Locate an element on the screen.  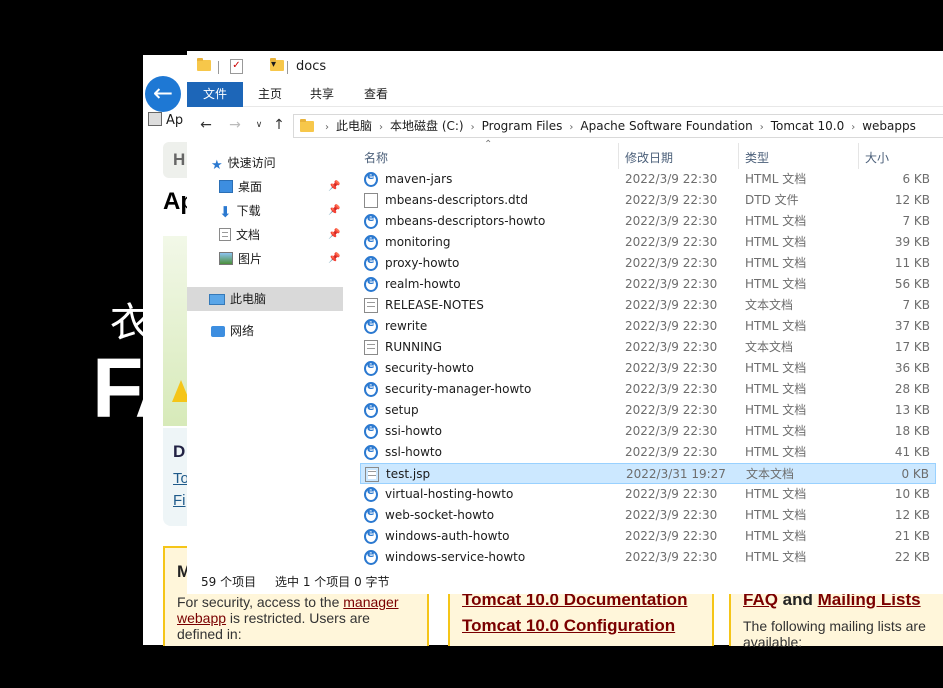
nav-quick-access: ★ 快速访问 is located at coordinates (243, 163).